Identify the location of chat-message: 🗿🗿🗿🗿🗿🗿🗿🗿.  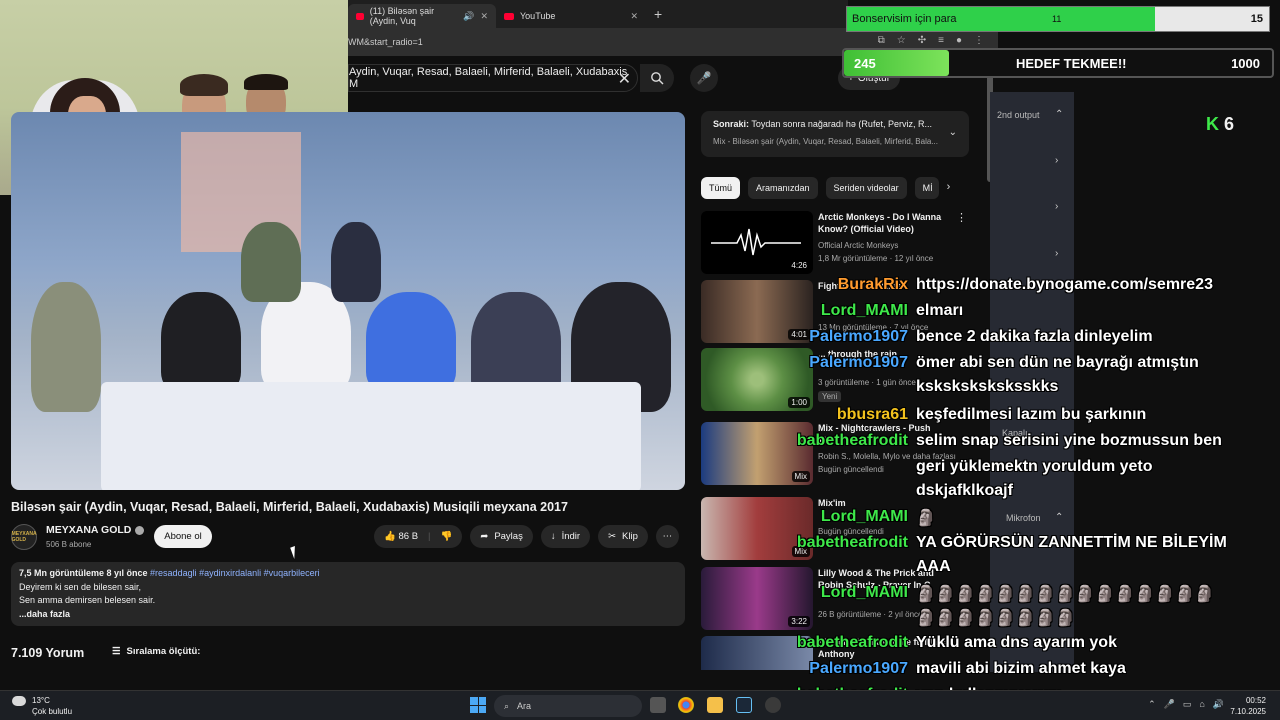
(1025, 620).